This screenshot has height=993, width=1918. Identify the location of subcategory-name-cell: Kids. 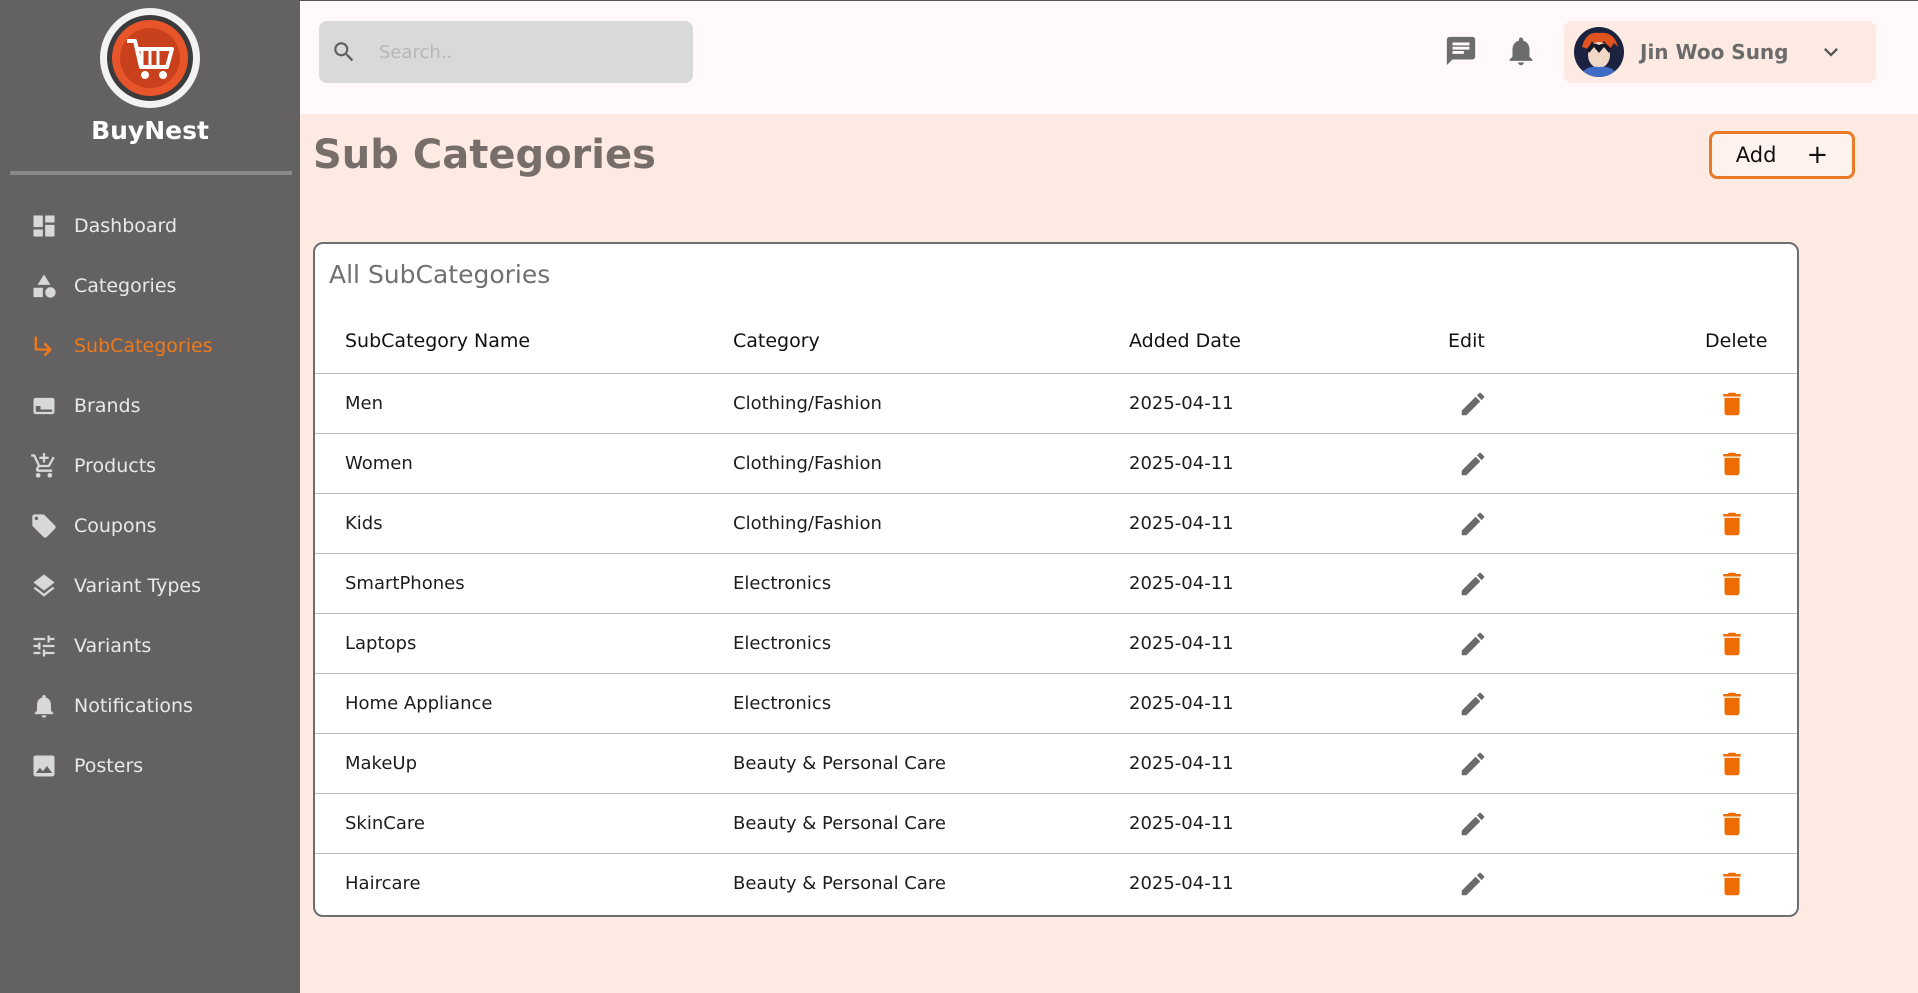
(364, 523).